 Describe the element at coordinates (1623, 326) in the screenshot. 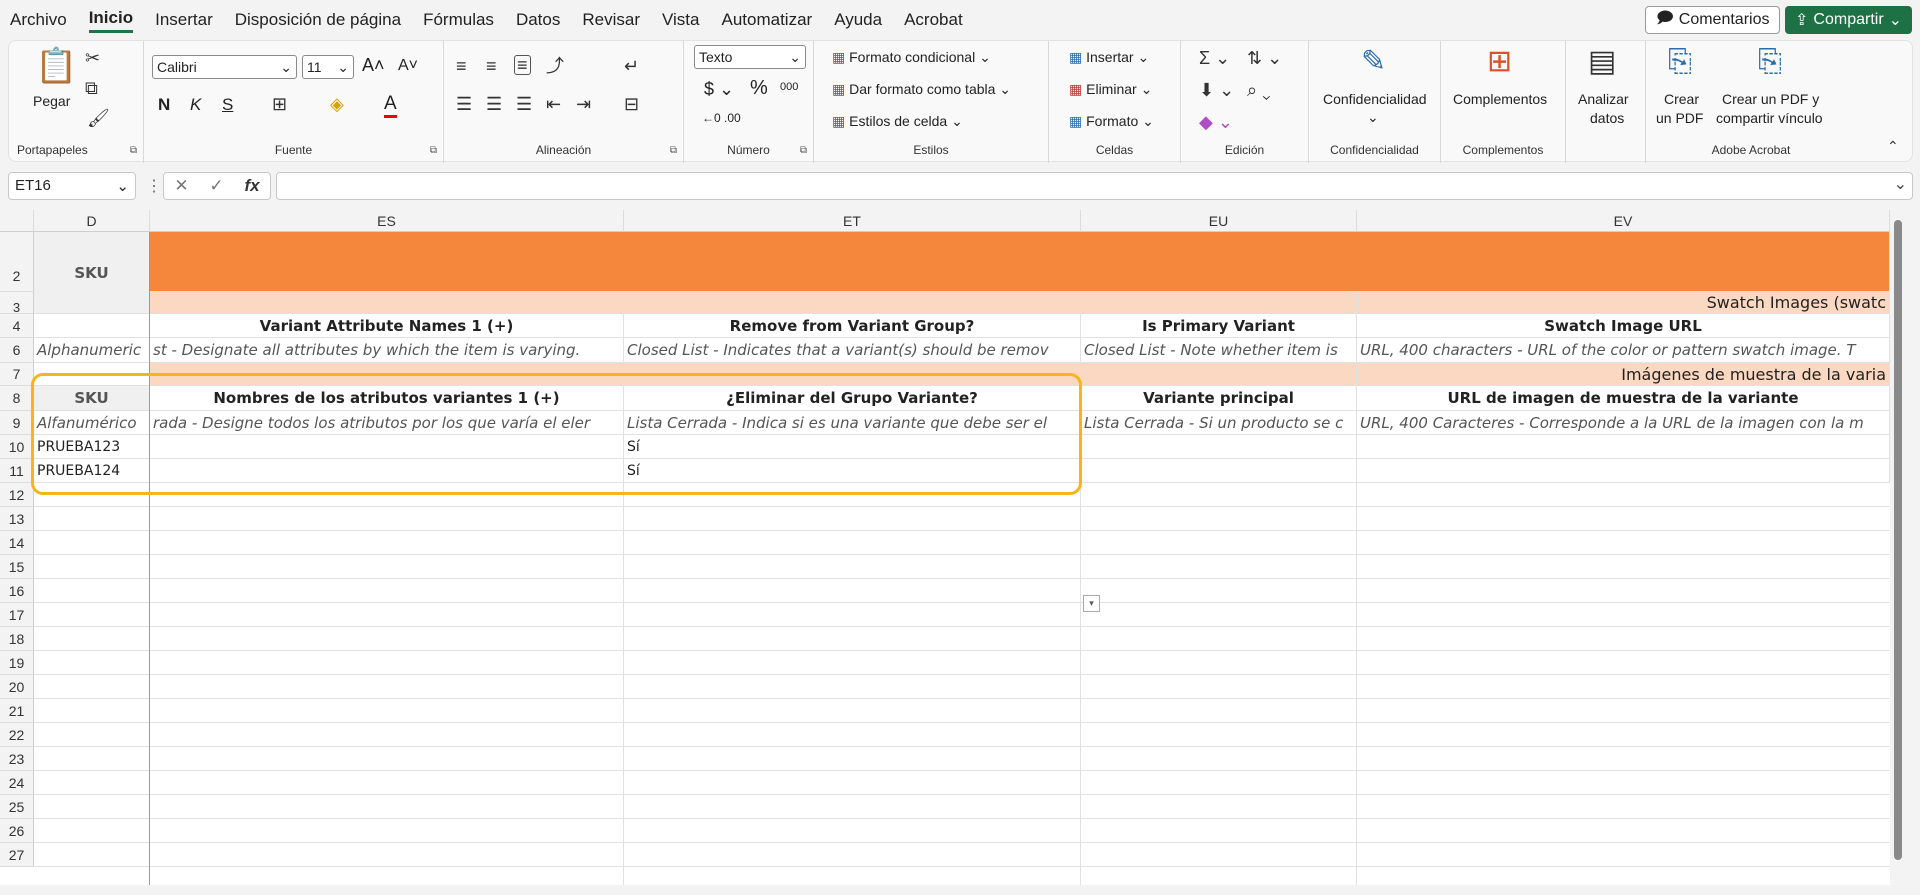

I see `cell-ev4: Swatch Image URL` at that location.